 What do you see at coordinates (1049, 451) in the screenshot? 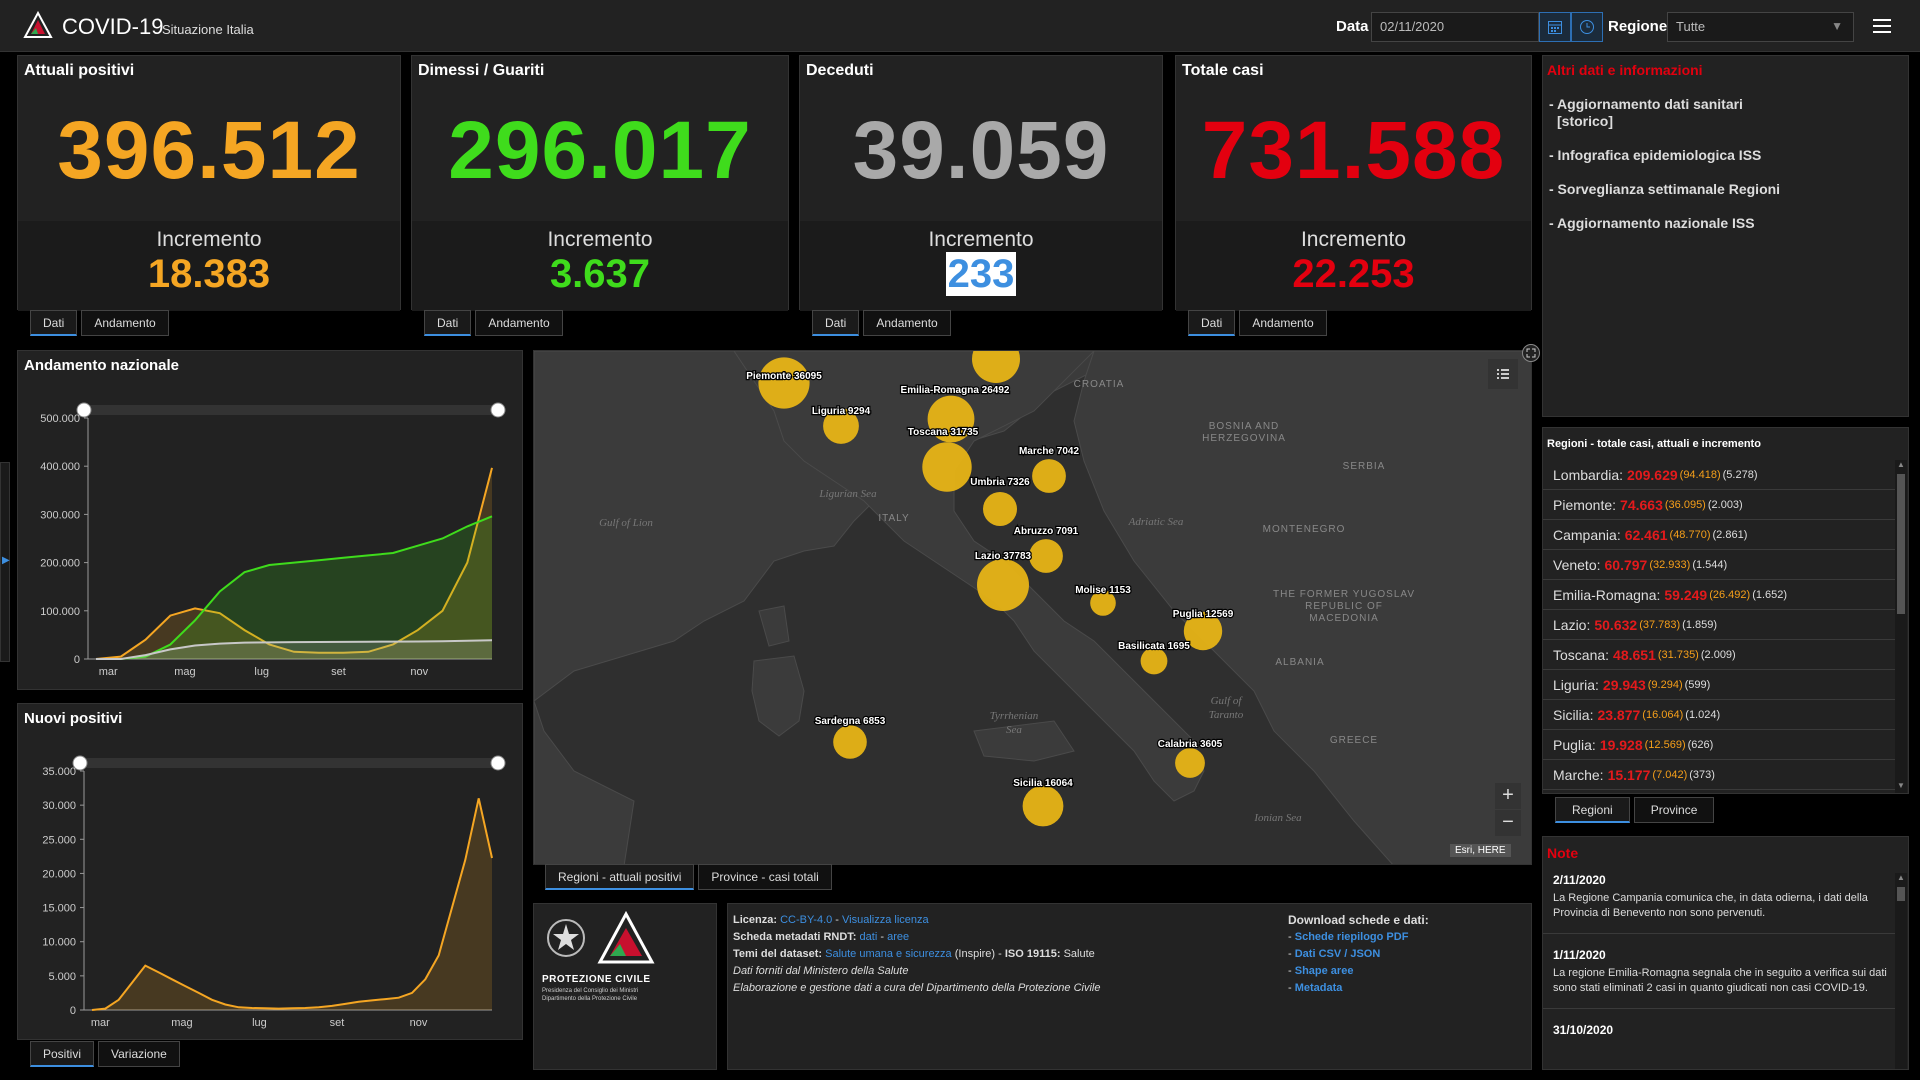
I see `region-bubble-label: Marche 7042` at bounding box center [1049, 451].